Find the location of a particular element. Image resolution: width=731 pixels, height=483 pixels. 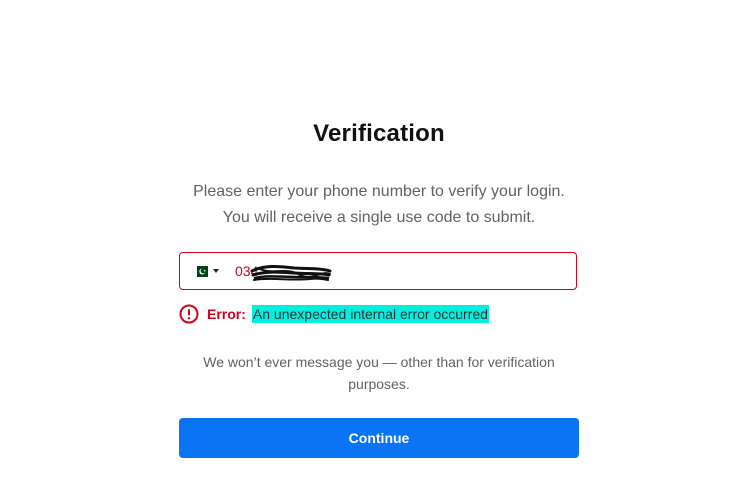

error-message: An unexpected internal error occurred is located at coordinates (370, 314).